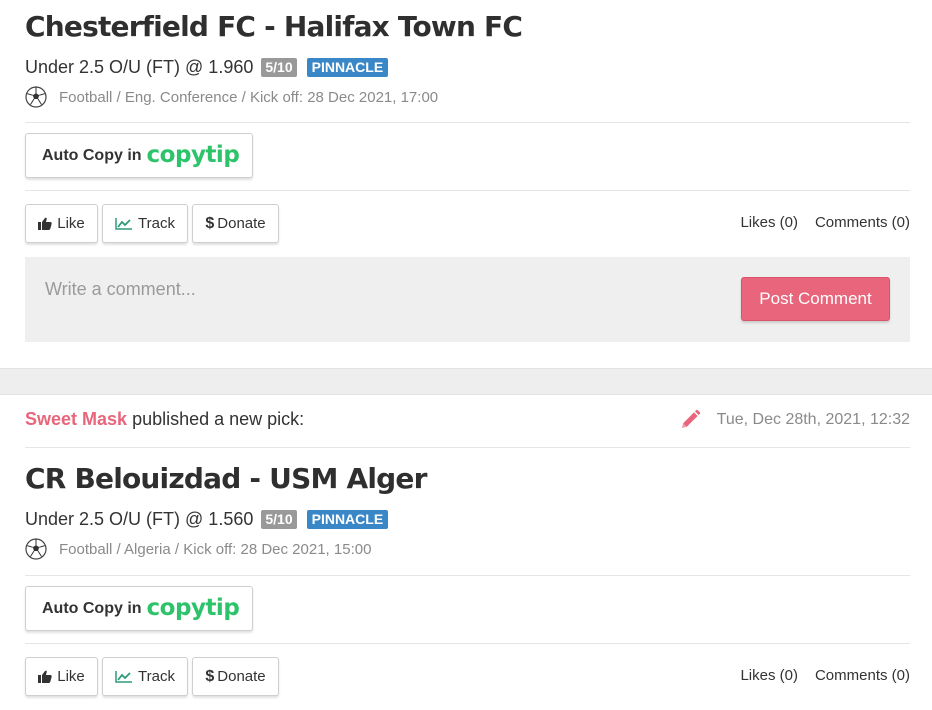  I want to click on pencil-icon, so click(690, 420).